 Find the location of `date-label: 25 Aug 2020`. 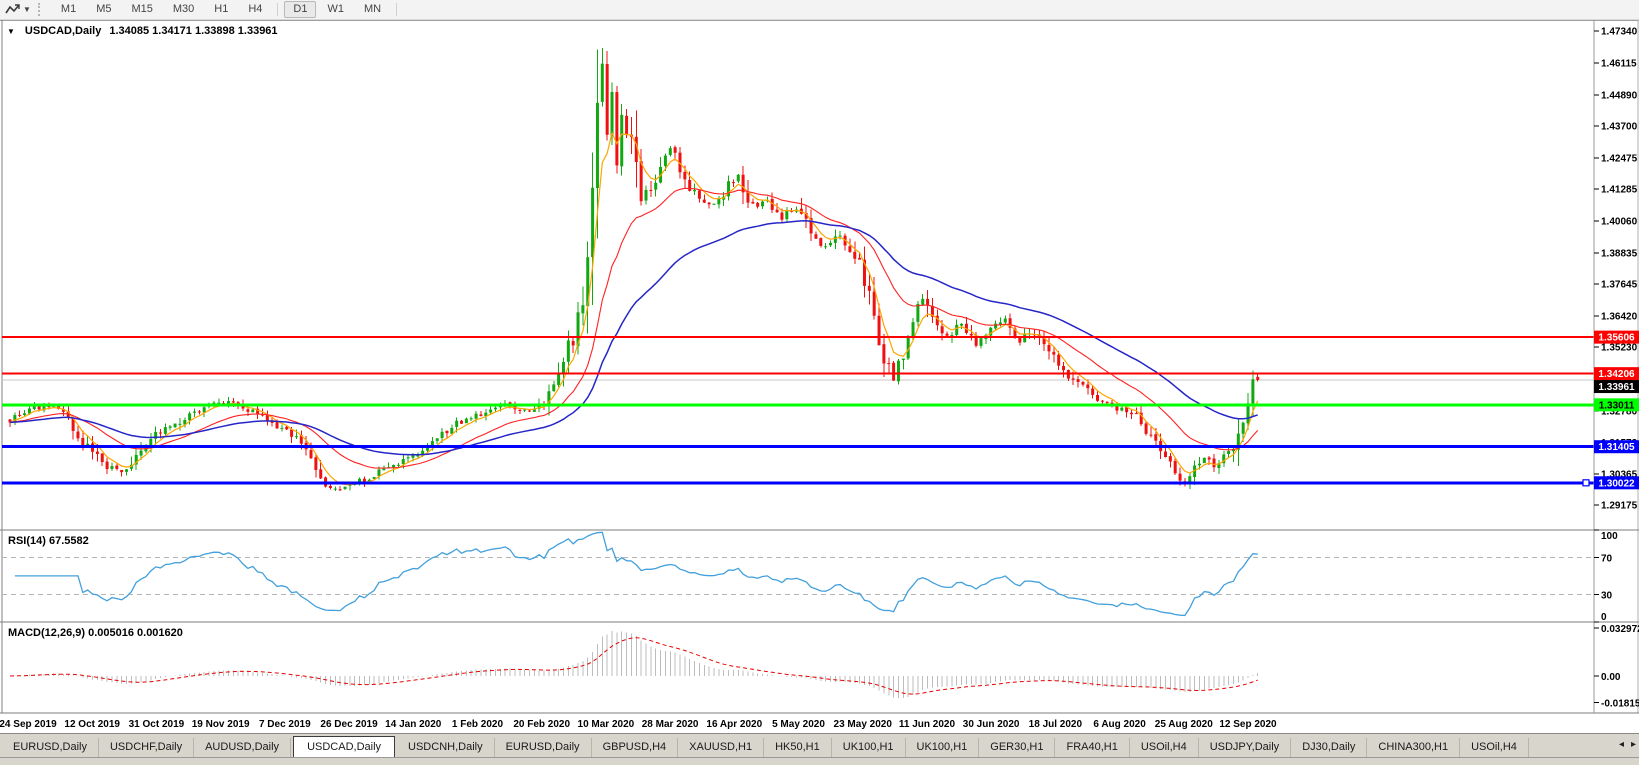

date-label: 25 Aug 2020 is located at coordinates (1184, 724).